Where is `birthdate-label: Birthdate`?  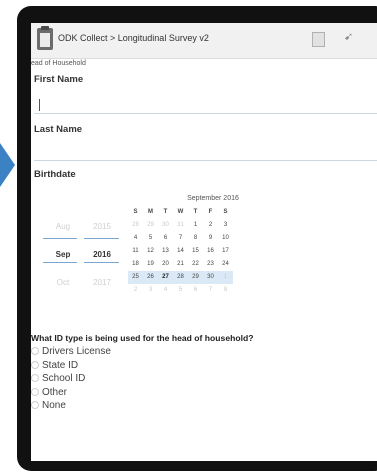
birthdate-label: Birthdate is located at coordinates (55, 174).